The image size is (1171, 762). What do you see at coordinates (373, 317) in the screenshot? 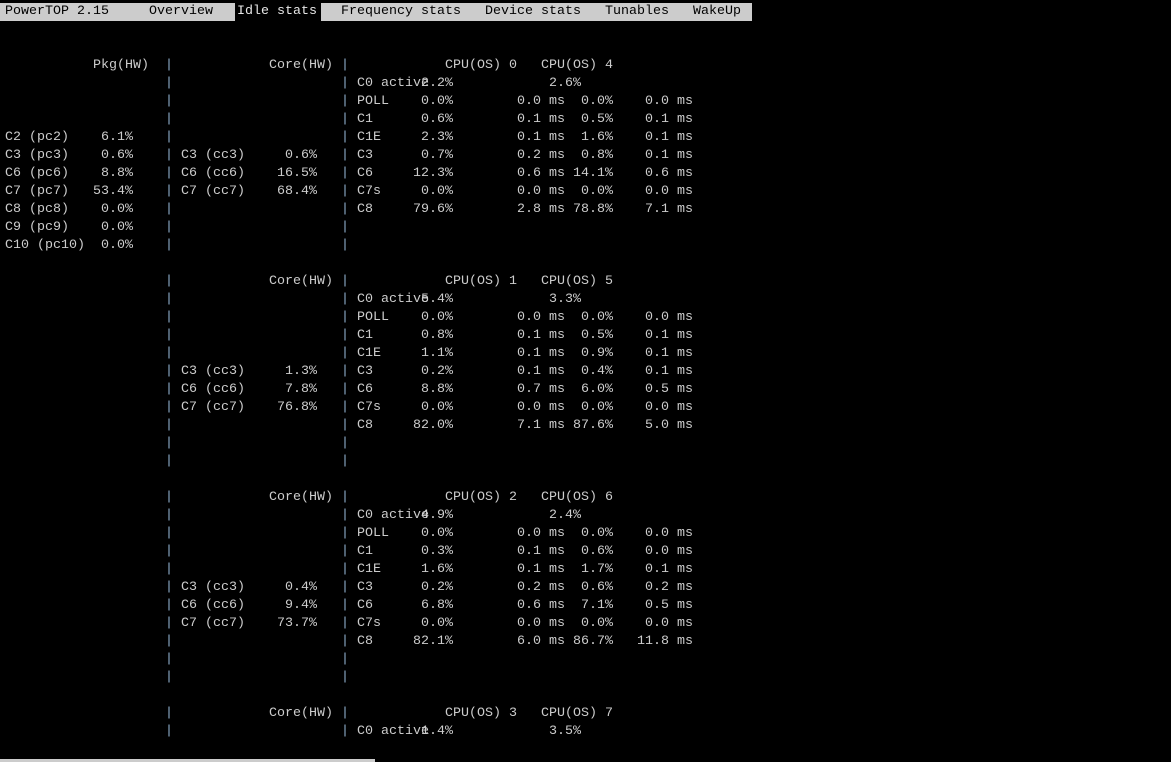
I see `cstate-name: POLL` at bounding box center [373, 317].